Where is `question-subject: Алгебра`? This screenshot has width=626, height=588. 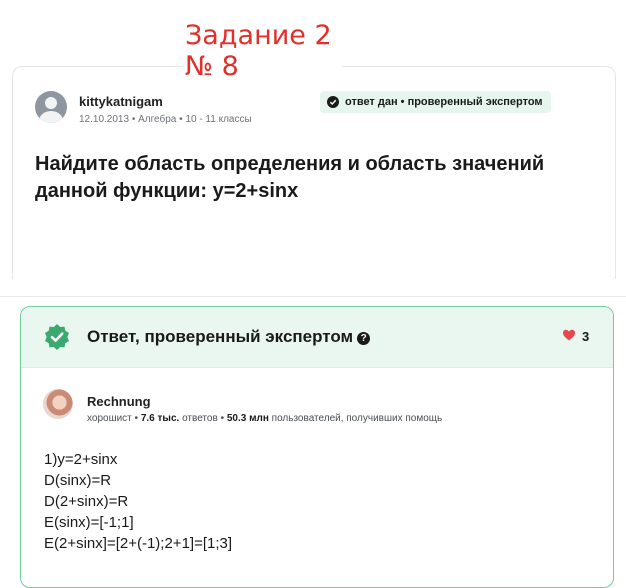 question-subject: Алгебра is located at coordinates (157, 119).